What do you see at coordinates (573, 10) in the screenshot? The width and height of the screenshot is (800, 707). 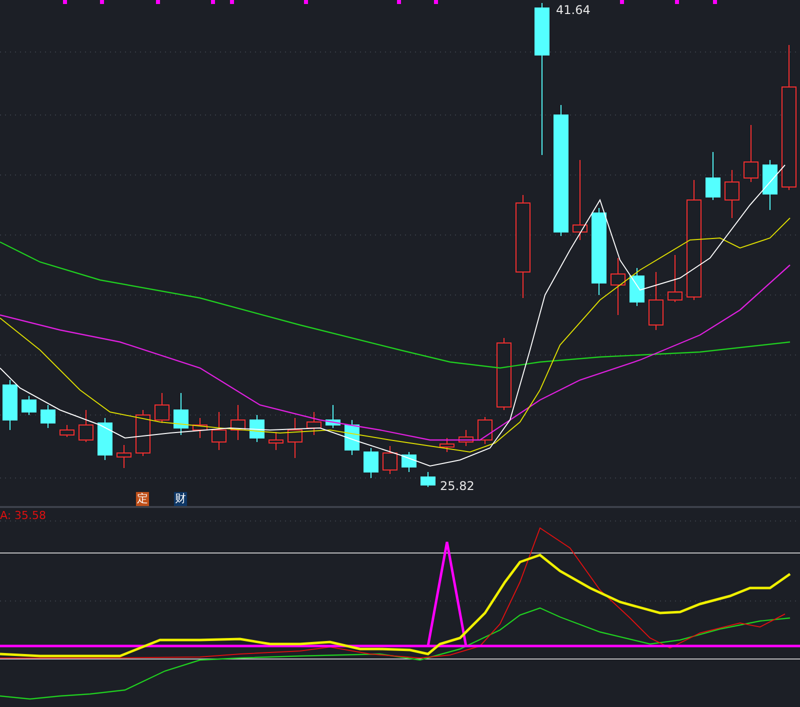 I see `high-price-label: 41.64` at bounding box center [573, 10].